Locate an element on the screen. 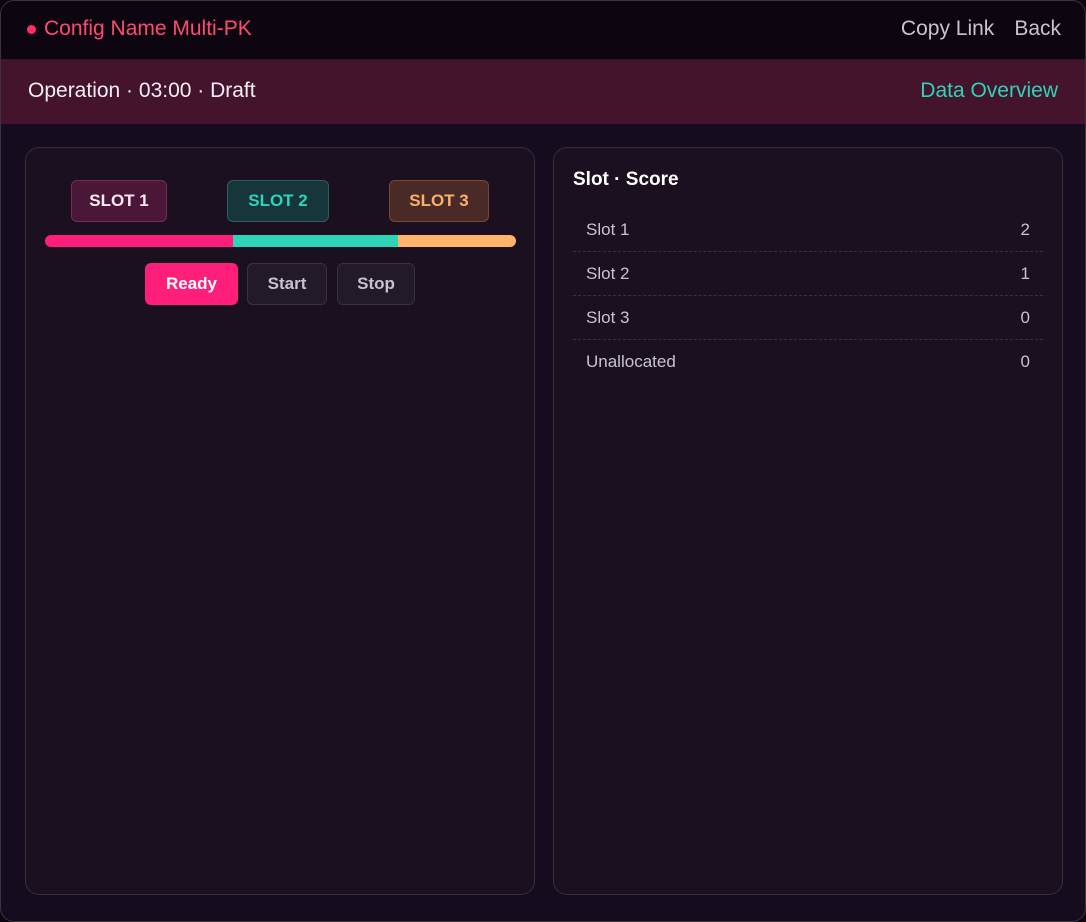 The height and width of the screenshot is (922, 1086). score-label: Slot 3 is located at coordinates (608, 317).